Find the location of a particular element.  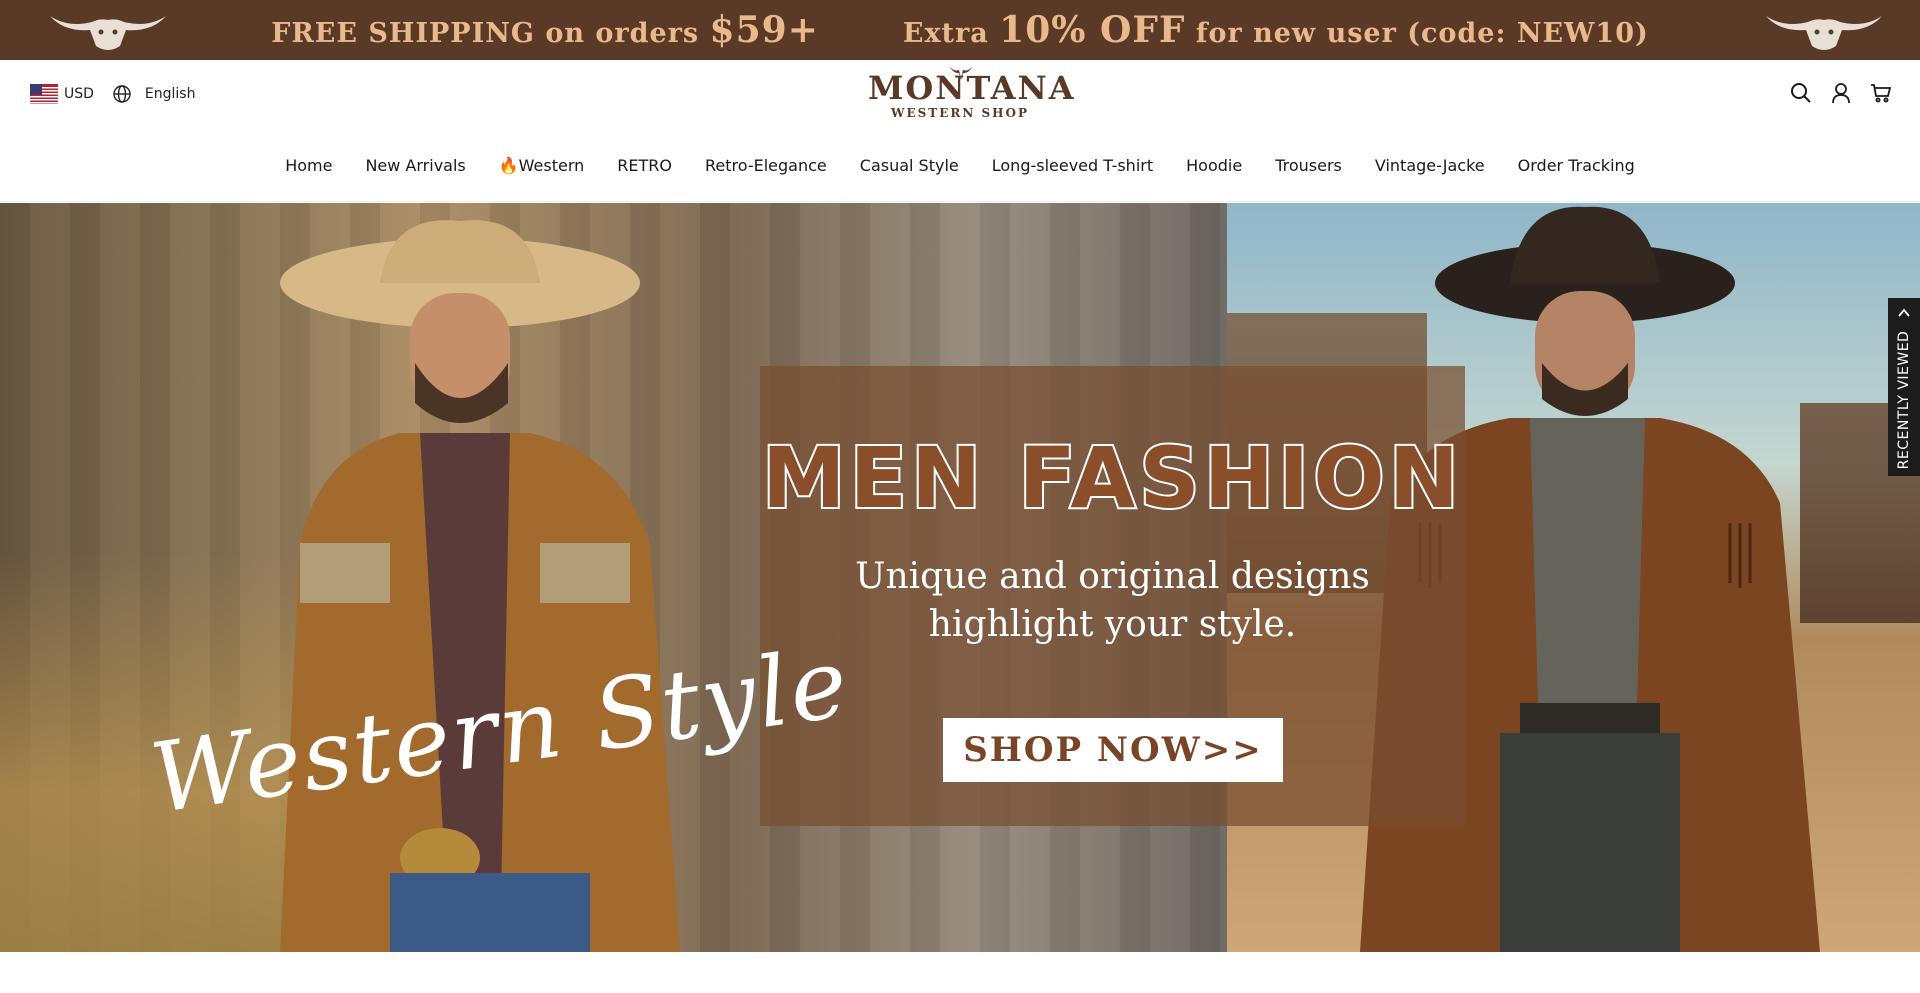

nav-item-hoodie: Hoodie is located at coordinates (1214, 165).